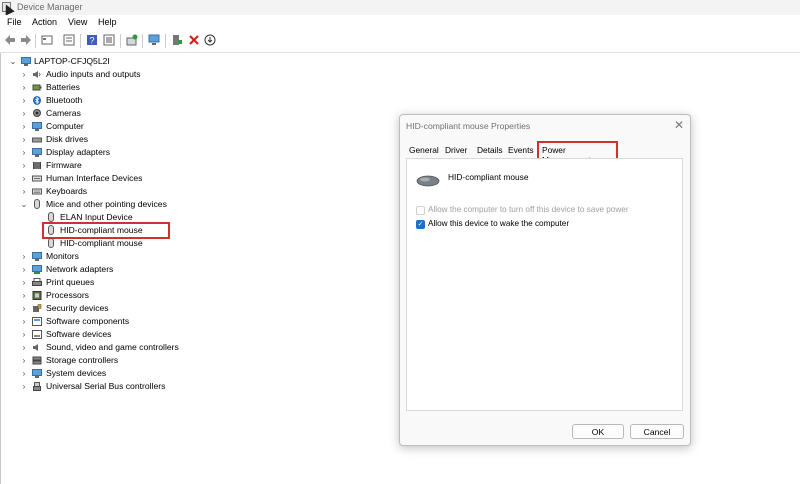  What do you see at coordinates (37, 321) in the screenshot?
I see `software-component-icon` at bounding box center [37, 321].